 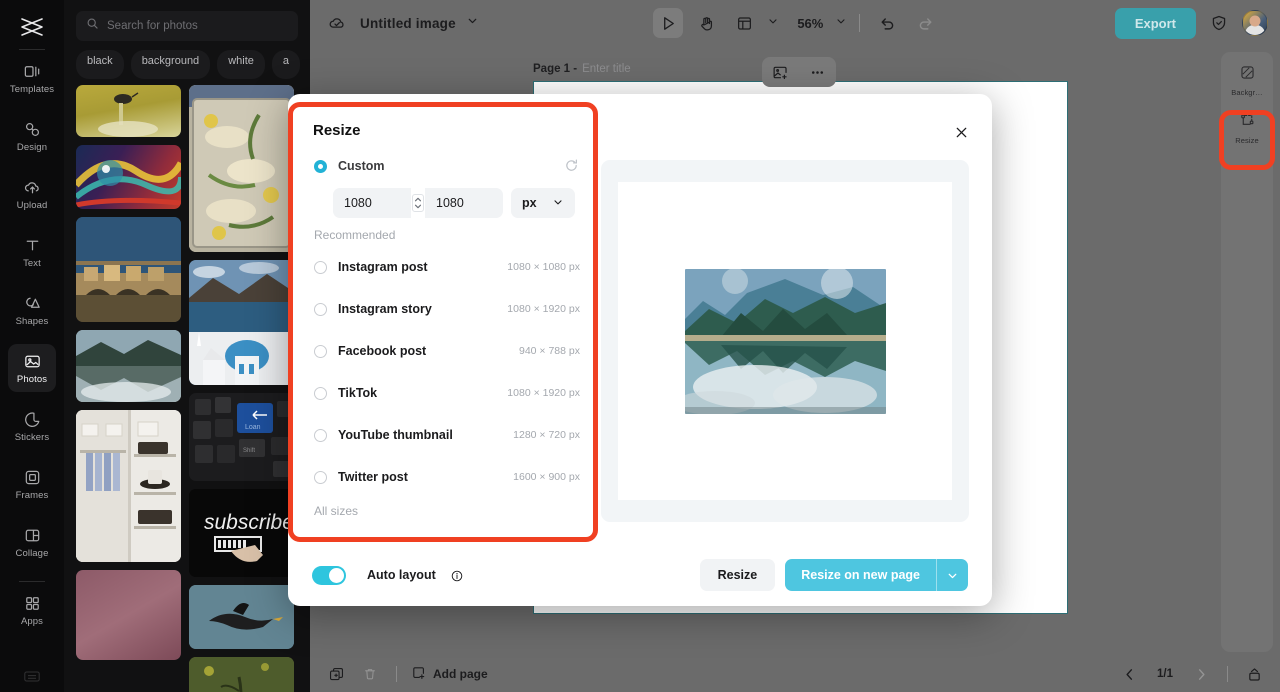 What do you see at coordinates (32, 187) in the screenshot?
I see `upload-cloud-icon` at bounding box center [32, 187].